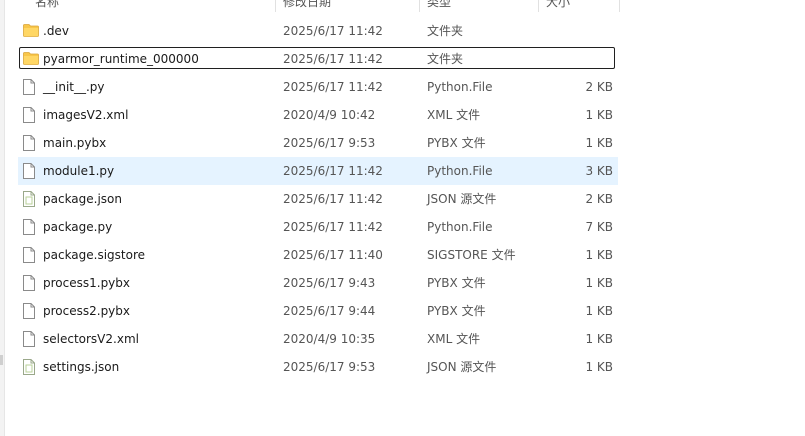  I want to click on column-header: 名称 修改日期 类型 大小, so click(319, 6).